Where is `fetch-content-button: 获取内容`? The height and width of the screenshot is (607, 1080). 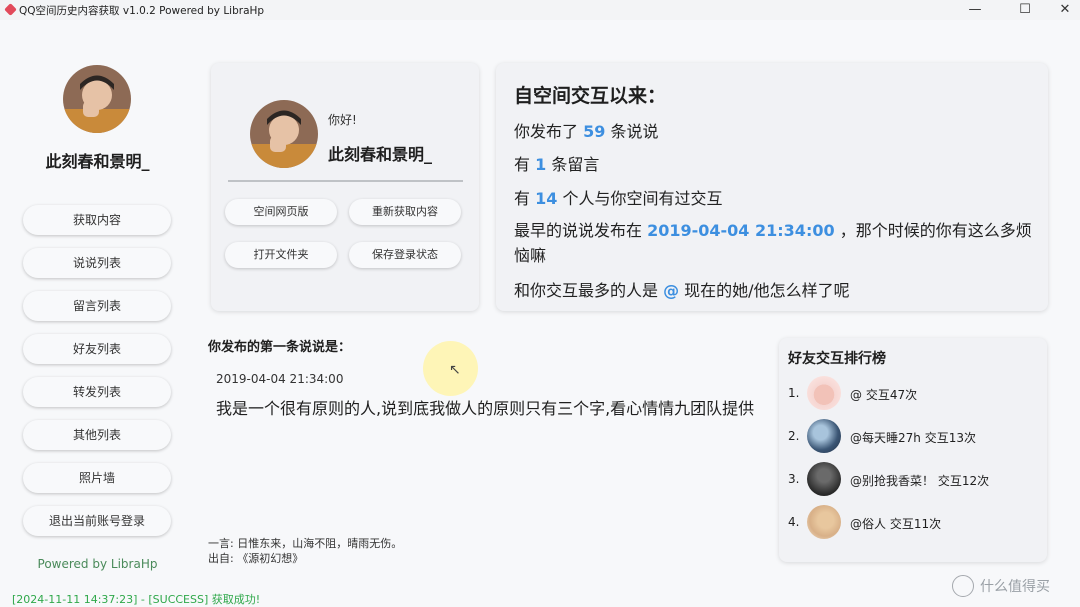 fetch-content-button: 获取内容 is located at coordinates (97, 220).